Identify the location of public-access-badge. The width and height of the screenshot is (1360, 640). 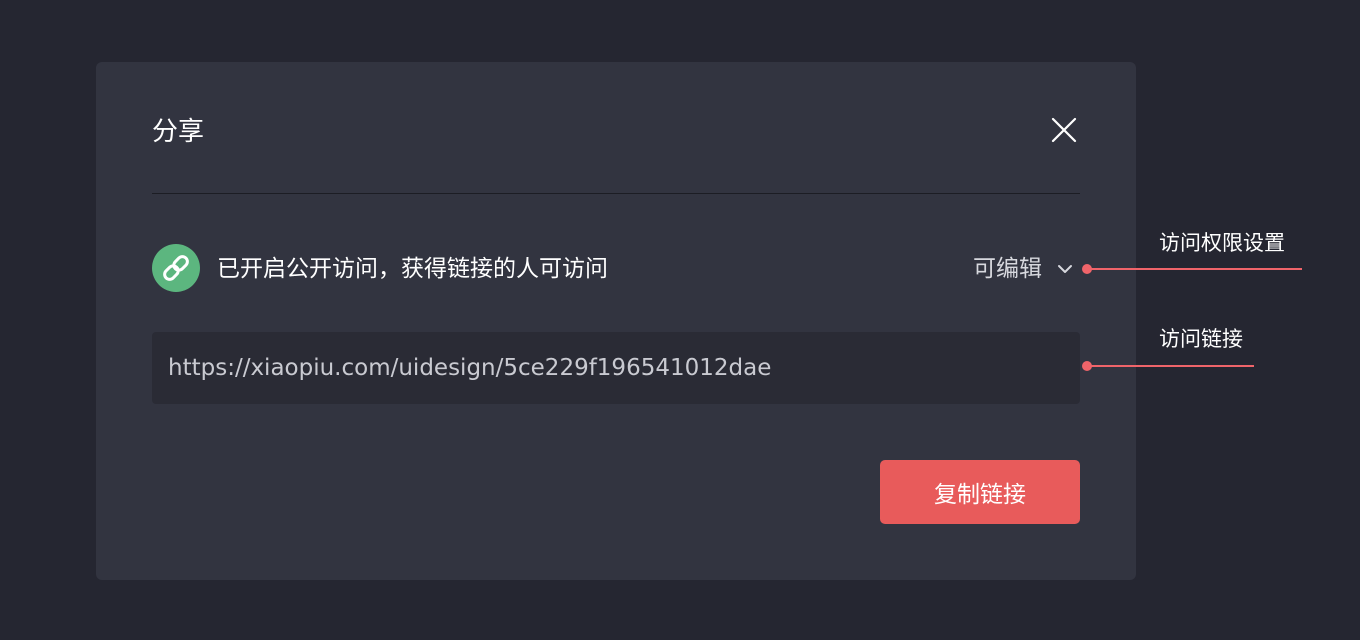
(176, 268).